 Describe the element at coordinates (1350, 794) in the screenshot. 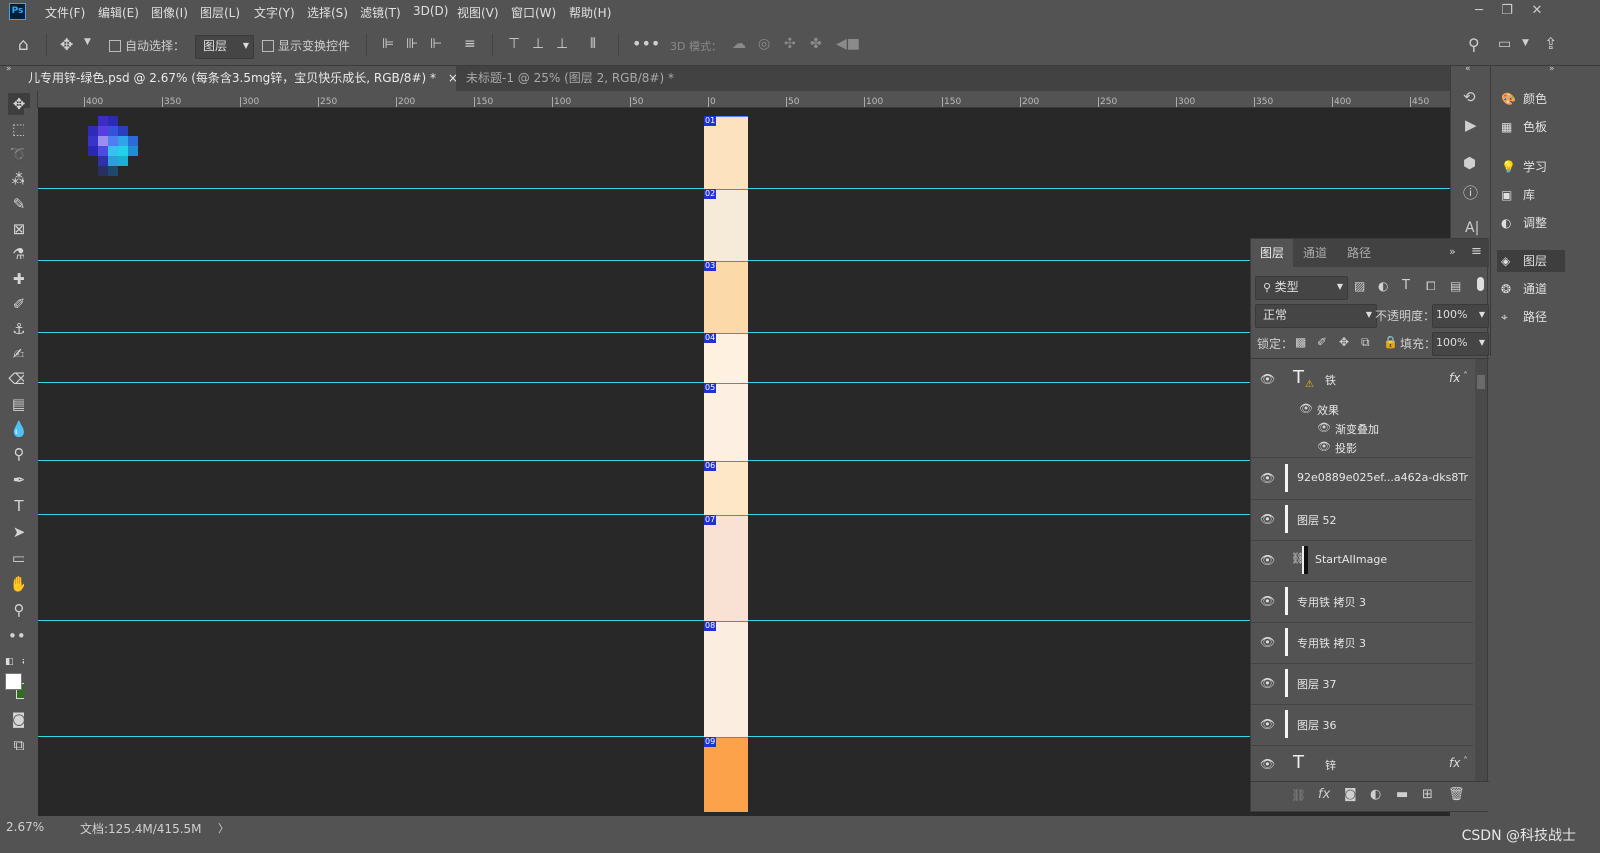

I see `add-mask-icon: ◙` at that location.